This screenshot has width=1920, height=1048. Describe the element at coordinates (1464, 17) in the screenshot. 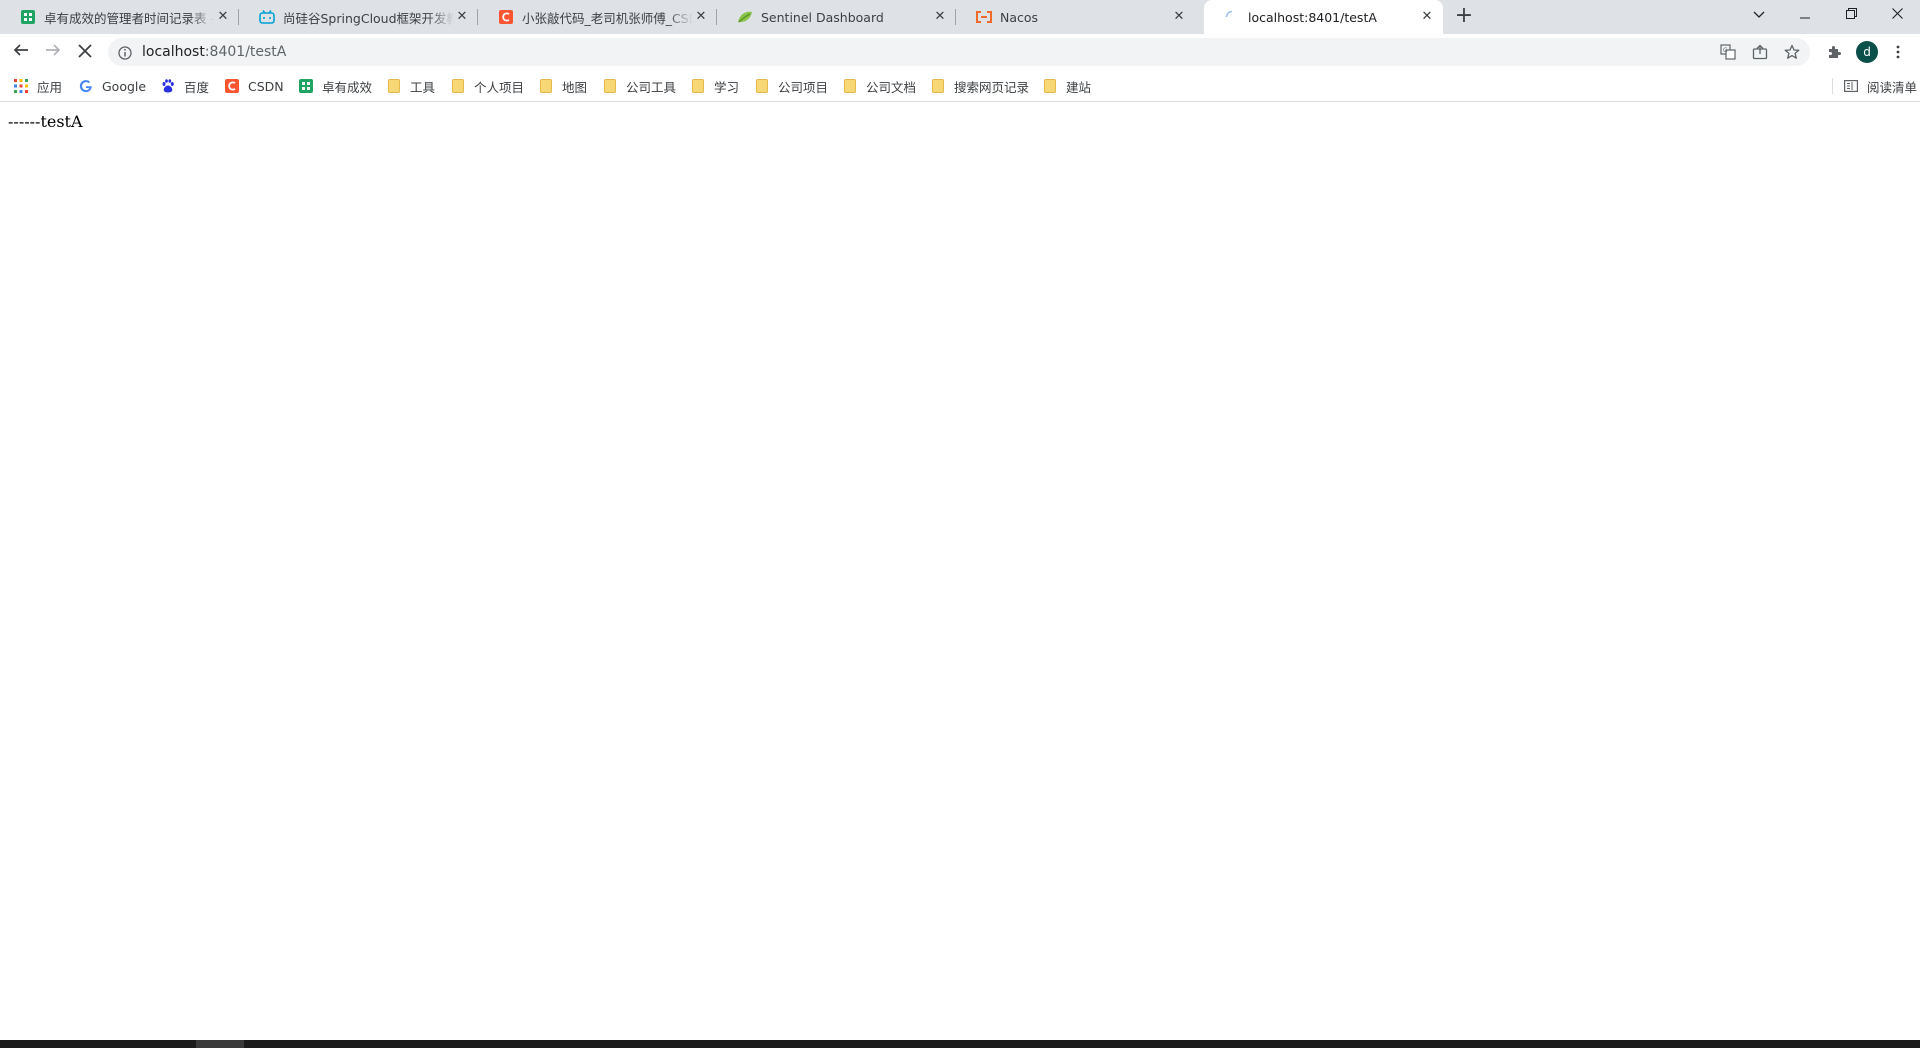

I see `new-tab-button: +` at that location.